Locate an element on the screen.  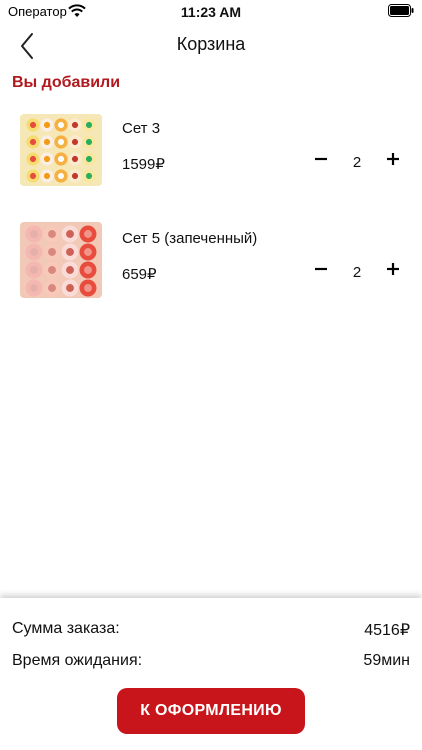
item-name: Сет 5 (запеченный) is located at coordinates (190, 238).